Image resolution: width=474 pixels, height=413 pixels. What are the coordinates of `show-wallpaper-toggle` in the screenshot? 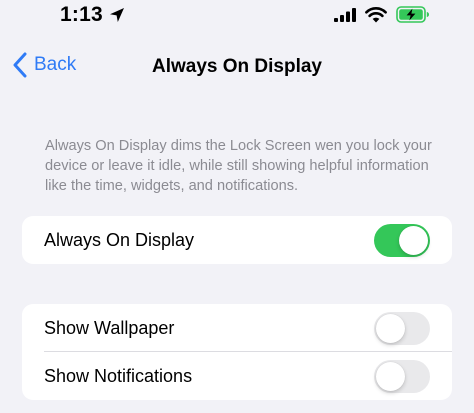 It's located at (402, 328).